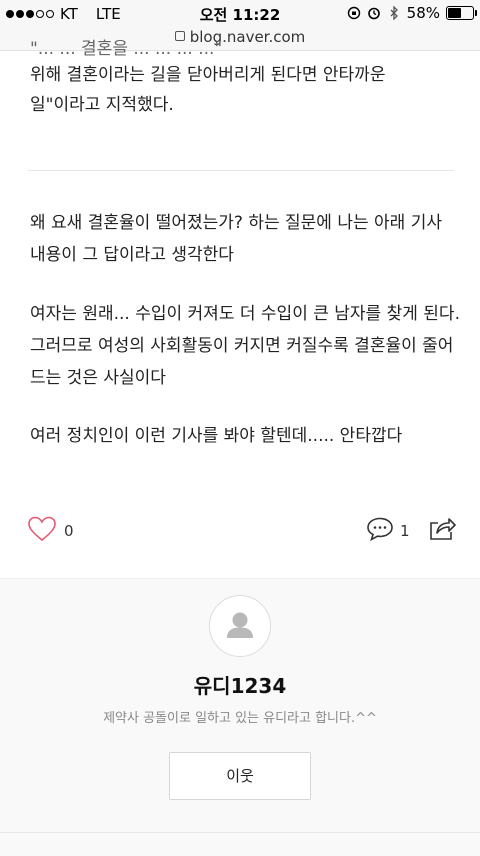 The height and width of the screenshot is (856, 480). What do you see at coordinates (42, 531) in the screenshot?
I see `heart-icon` at bounding box center [42, 531].